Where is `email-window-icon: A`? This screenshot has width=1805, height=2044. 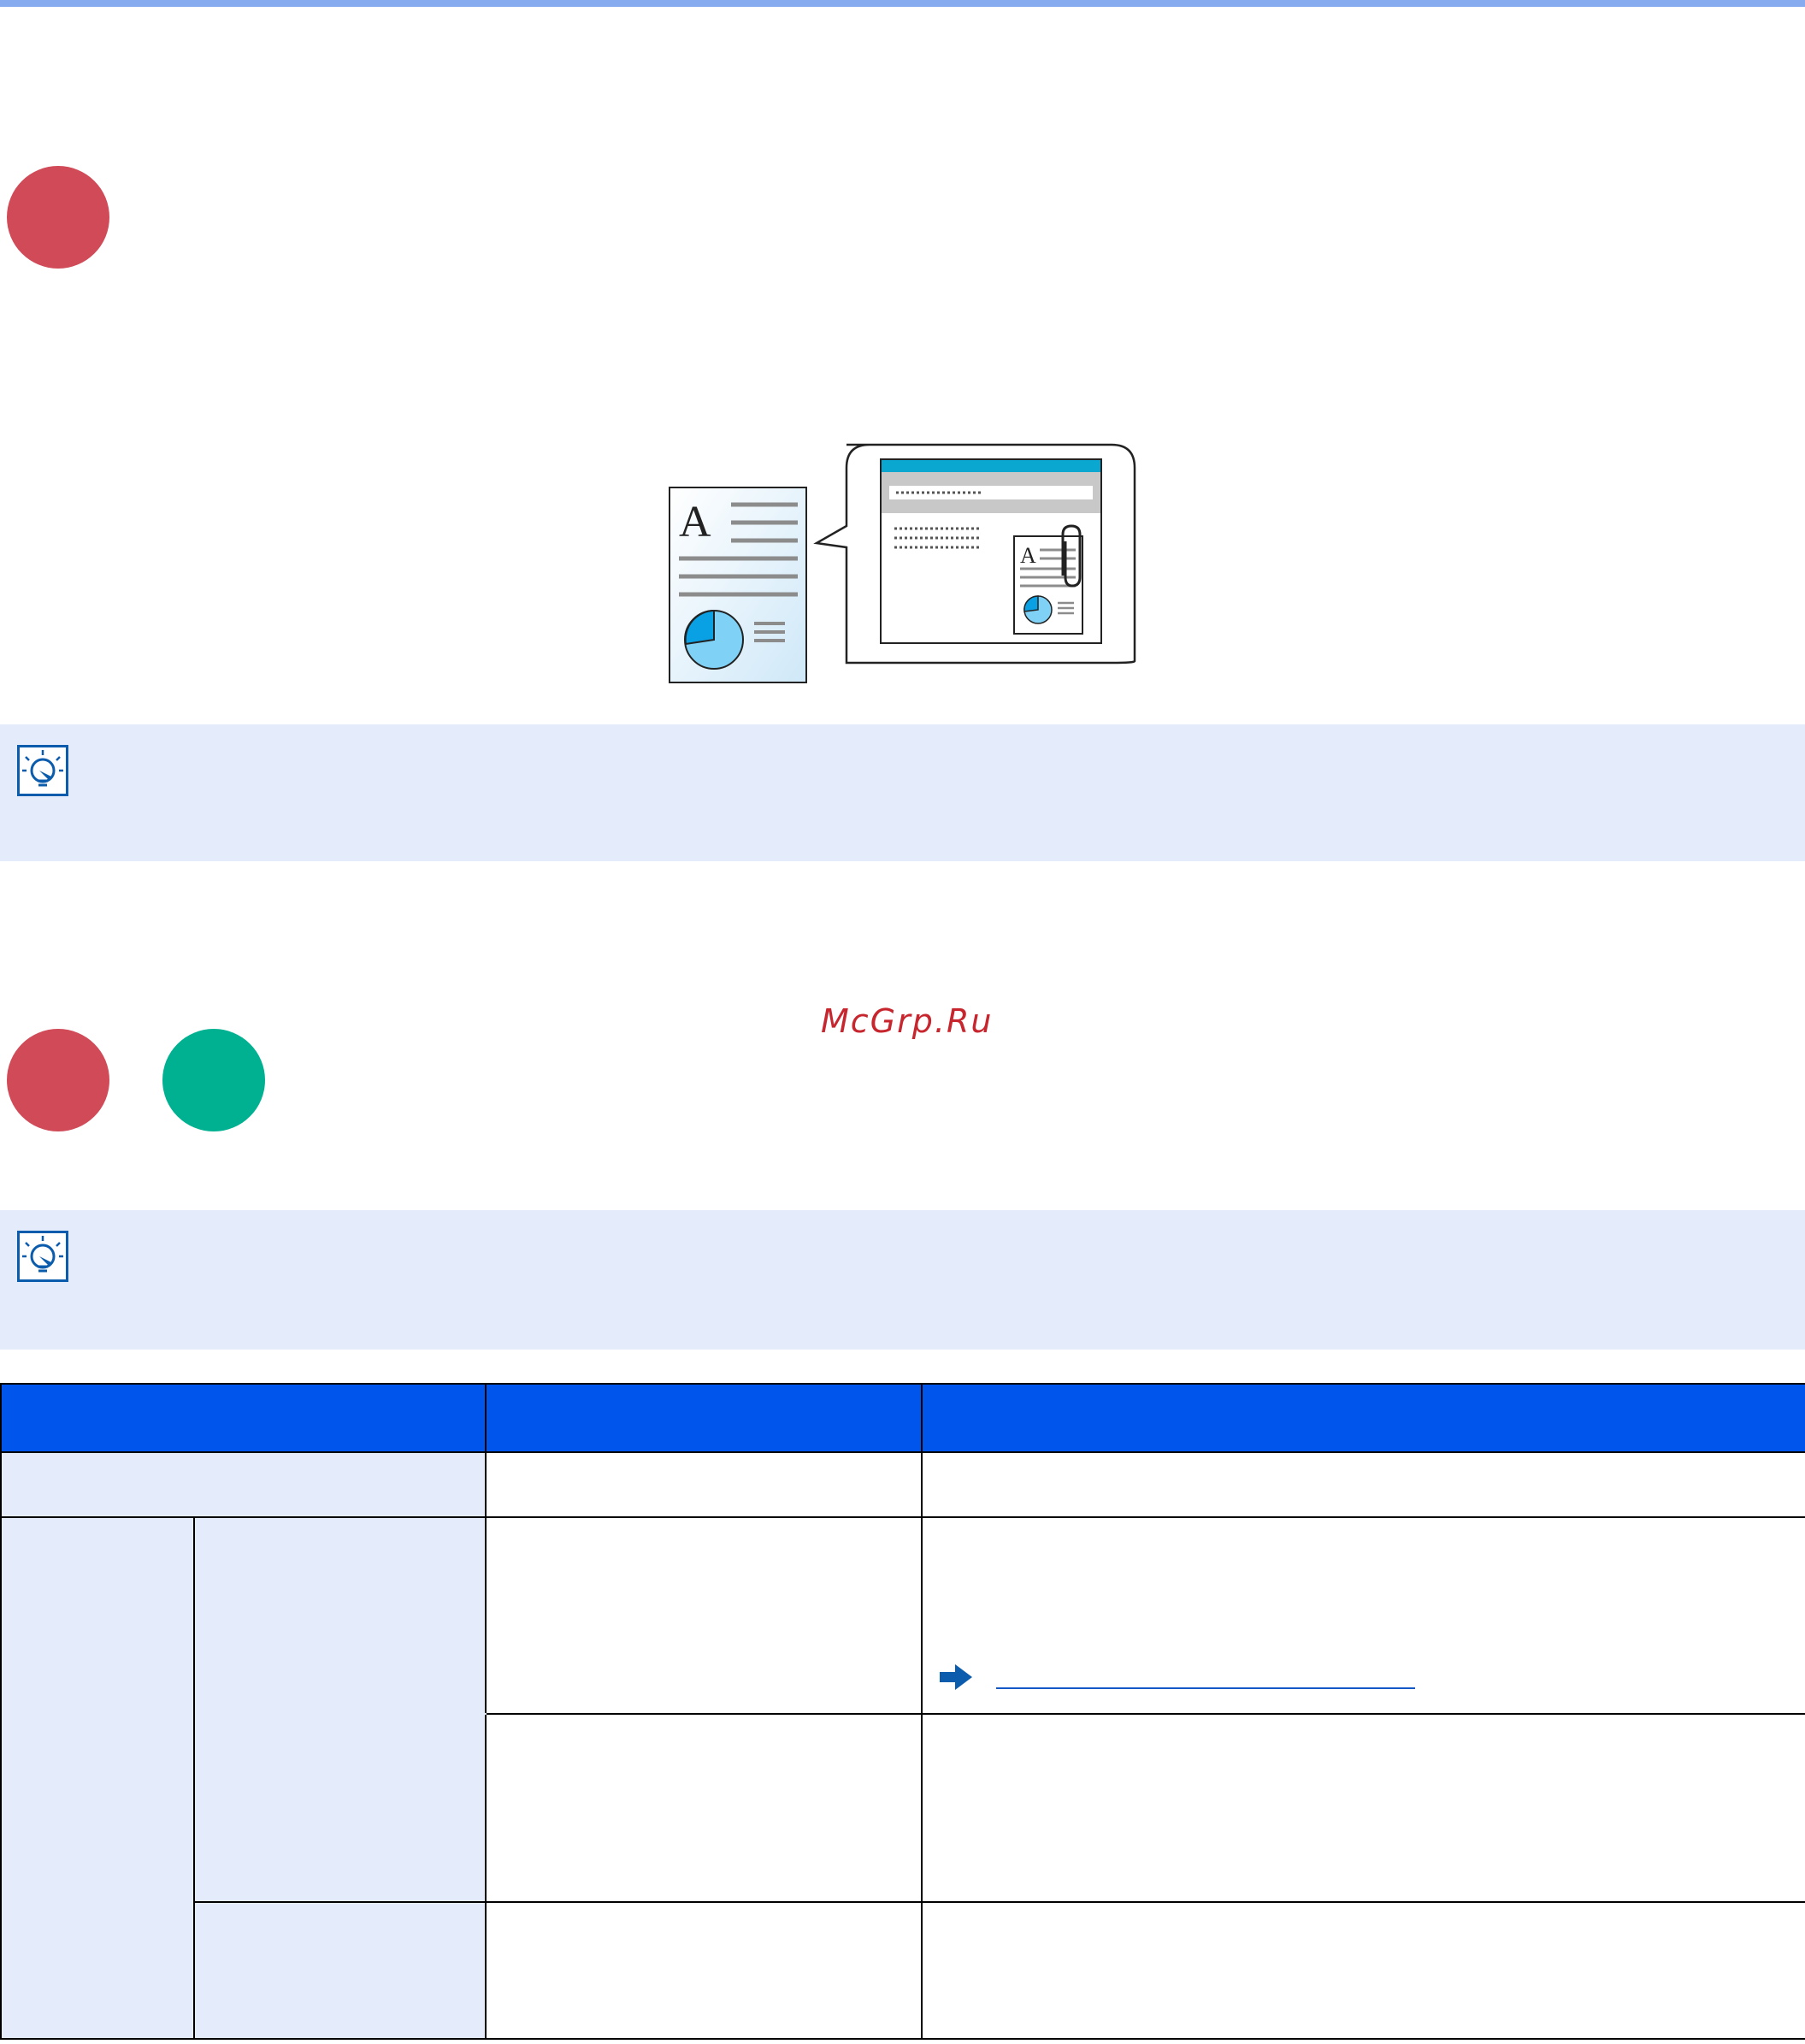
email-window-icon: A is located at coordinates (991, 551).